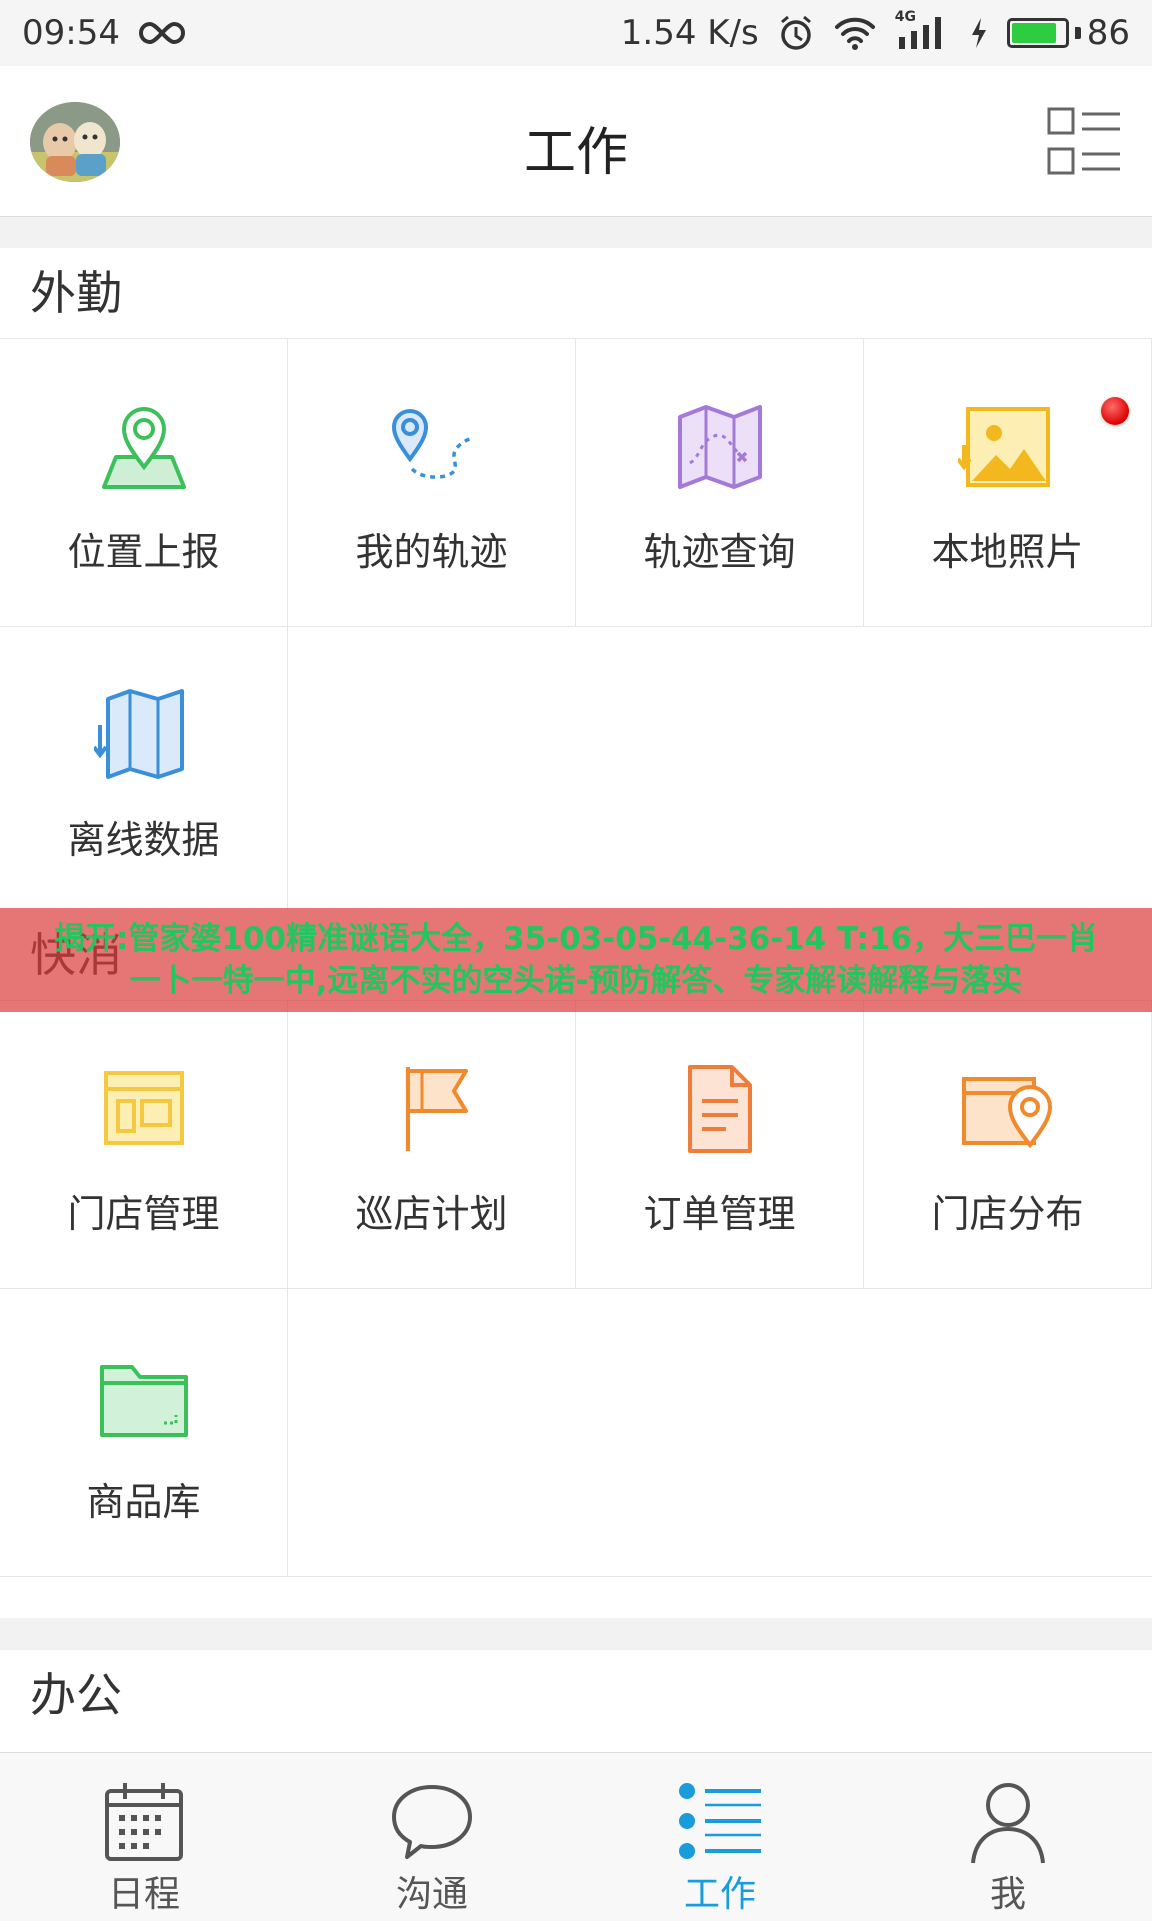 This screenshot has width=1152, height=1921. I want to click on clock: 09:54, so click(71, 33).